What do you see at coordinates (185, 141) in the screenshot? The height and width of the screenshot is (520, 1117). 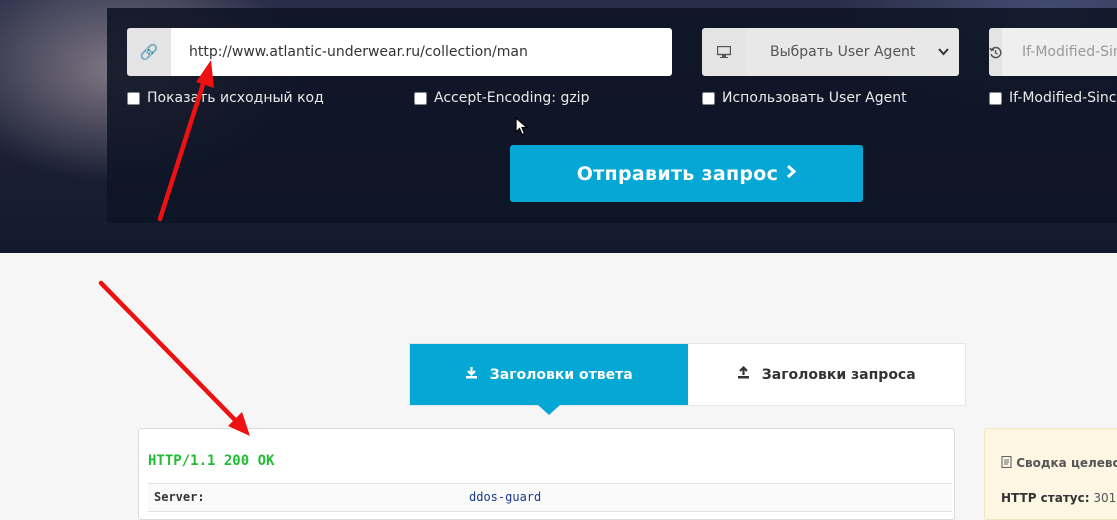 I see `annotation-arrow-up` at bounding box center [185, 141].